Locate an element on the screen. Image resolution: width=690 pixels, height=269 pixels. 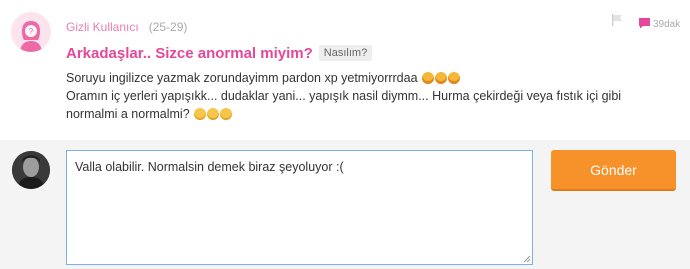
resize-handle-icon is located at coordinates (526, 258).